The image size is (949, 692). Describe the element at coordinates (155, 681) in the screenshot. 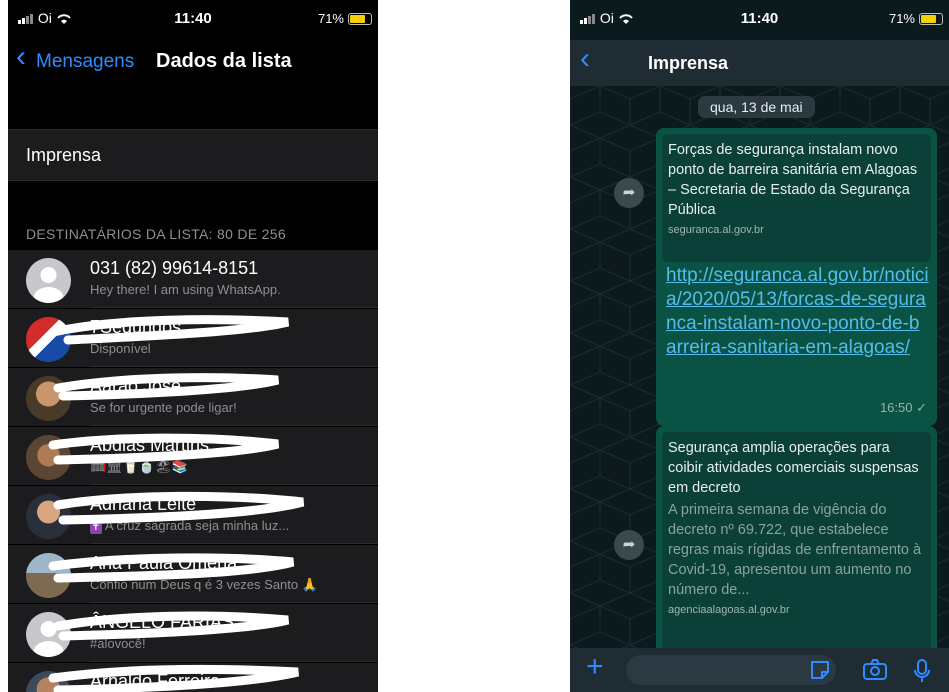

I see `contact-name: Arnaldo Ferreira` at that location.